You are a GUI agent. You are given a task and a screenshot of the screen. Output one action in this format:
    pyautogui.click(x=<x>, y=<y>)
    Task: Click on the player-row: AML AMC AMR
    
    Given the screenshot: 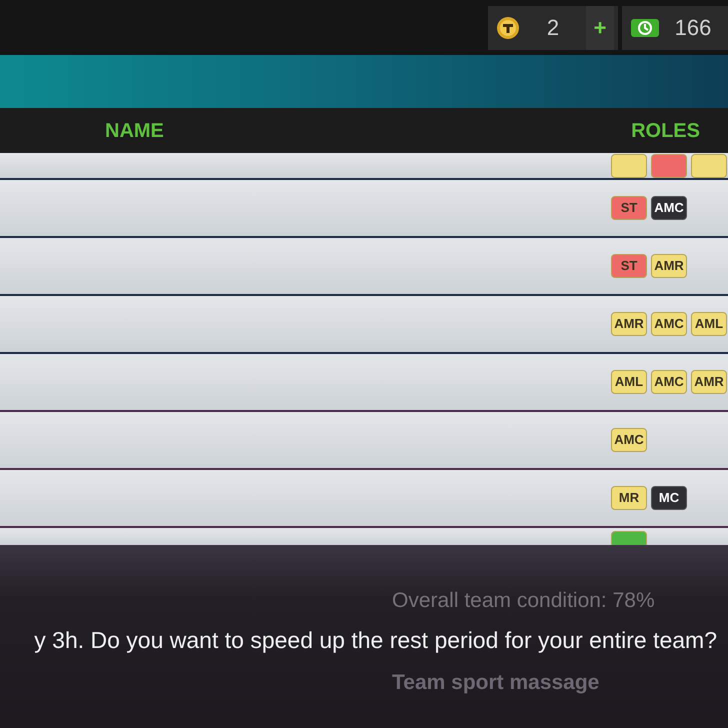 What is the action you would take?
    pyautogui.click(x=364, y=383)
    